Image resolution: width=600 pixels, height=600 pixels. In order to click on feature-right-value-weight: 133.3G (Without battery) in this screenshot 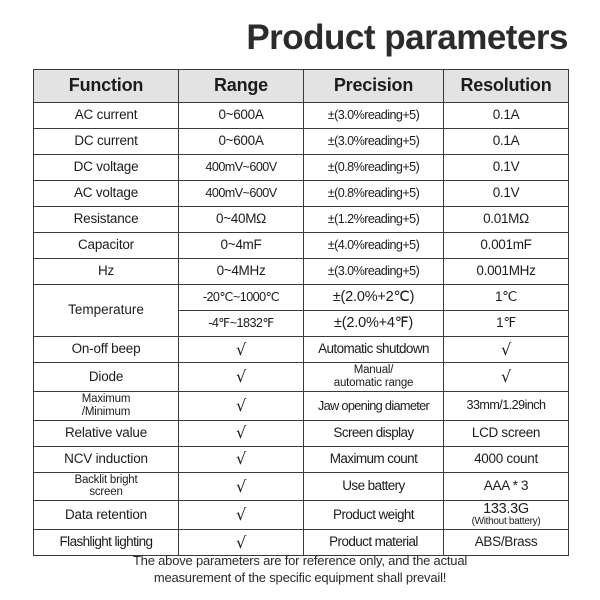, I will do `click(506, 515)`.